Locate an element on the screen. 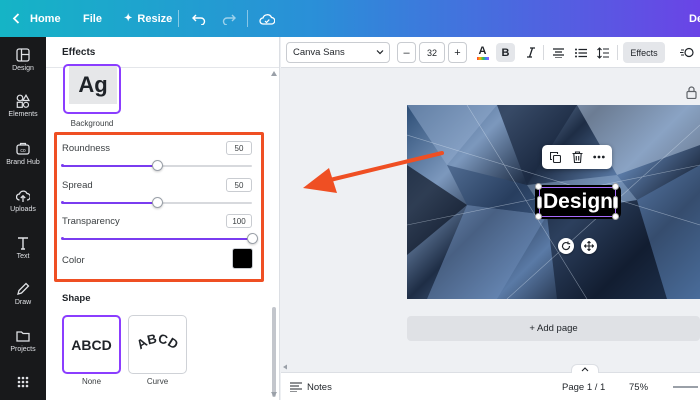 The image size is (700, 400). list-icon is located at coordinates (580, 52).